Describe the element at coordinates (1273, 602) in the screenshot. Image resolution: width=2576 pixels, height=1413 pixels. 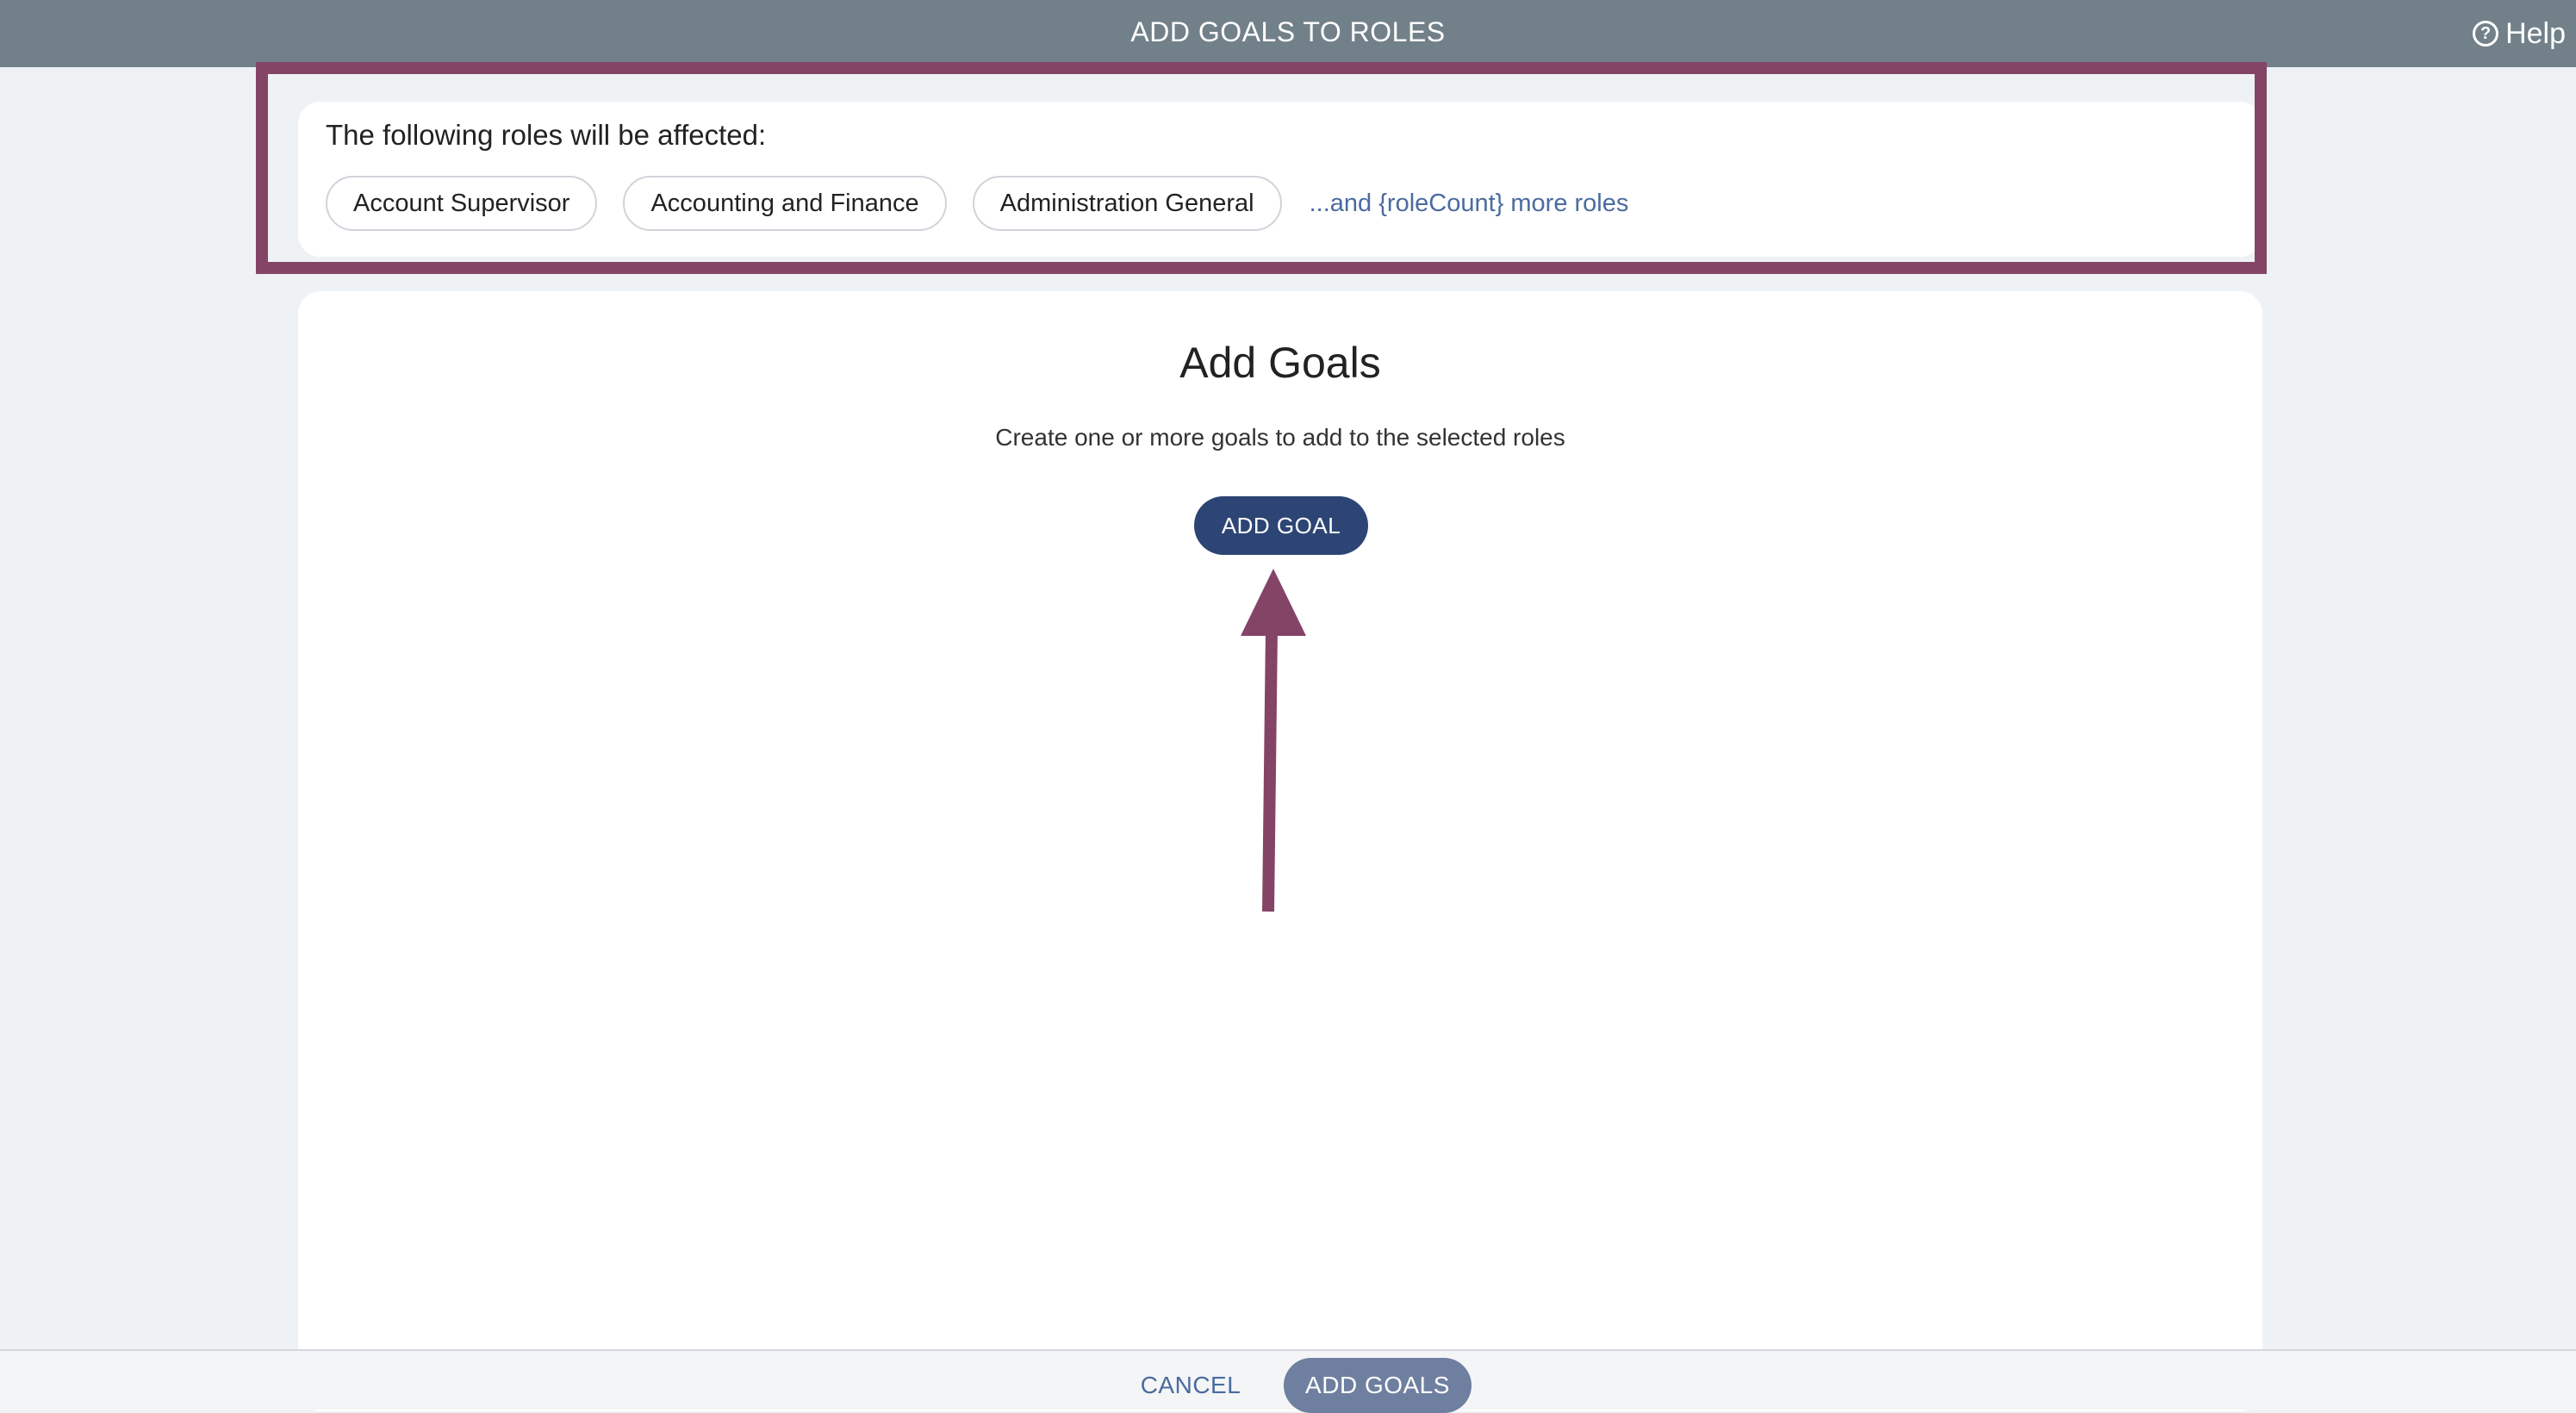
I see `arrow-head` at that location.